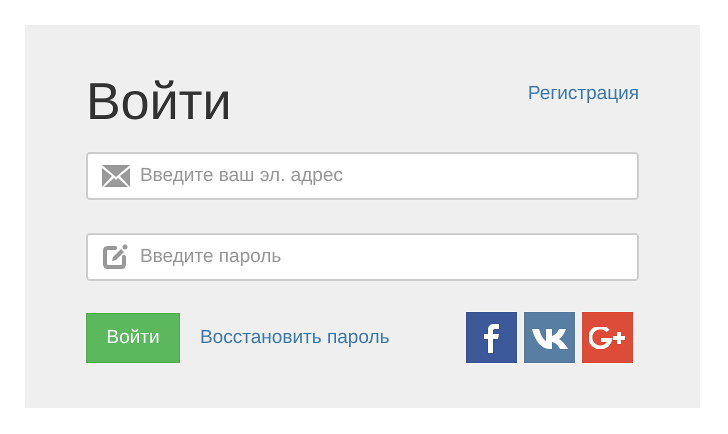 This screenshot has height=434, width=728. What do you see at coordinates (362, 176) in the screenshot?
I see `email-field: Введите ваш эл. адрес` at bounding box center [362, 176].